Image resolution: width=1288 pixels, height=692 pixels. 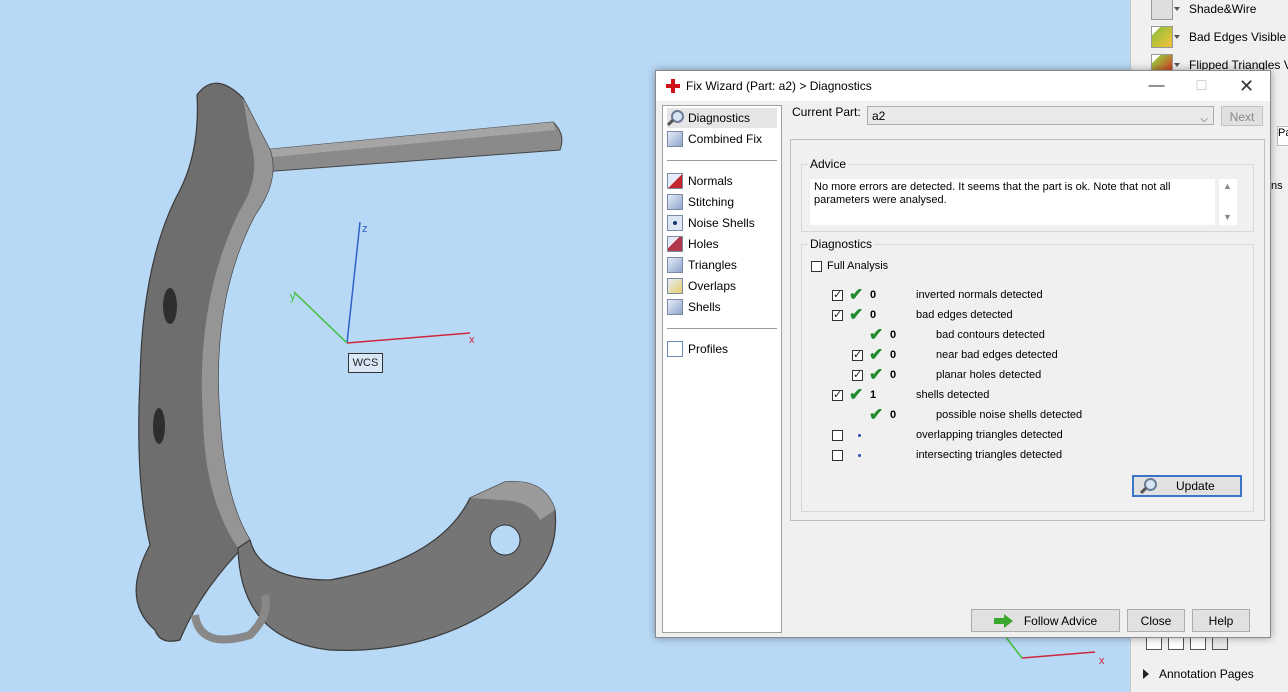 I want to click on shade-wire-item: Shade&Wire, so click(x=1203, y=10).